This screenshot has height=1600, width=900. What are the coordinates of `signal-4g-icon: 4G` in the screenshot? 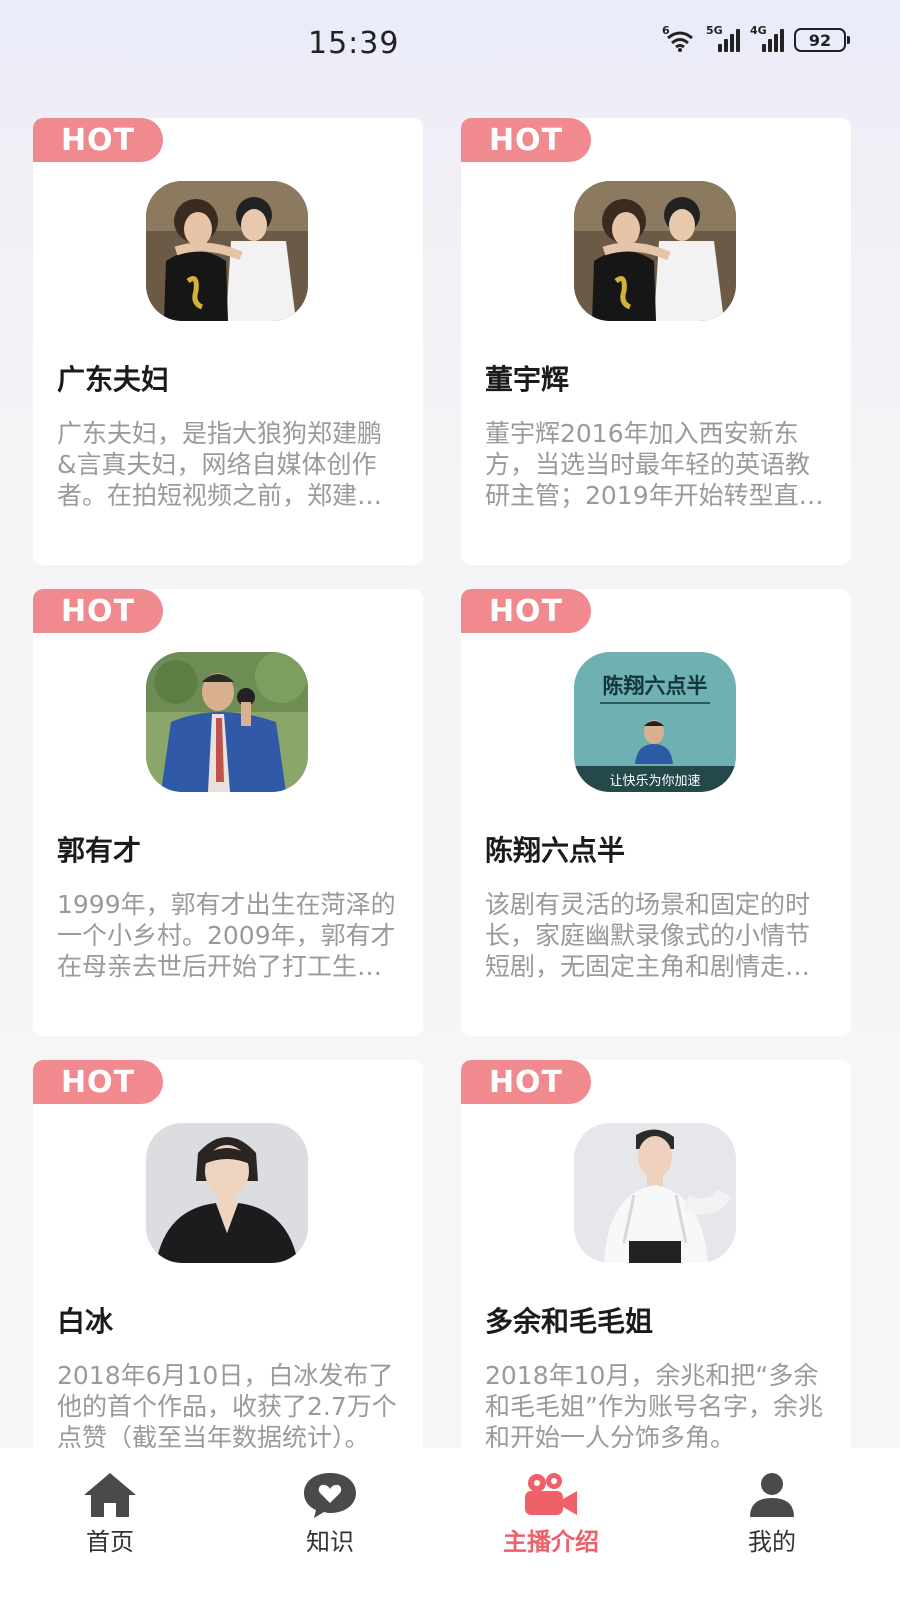 It's located at (767, 38).